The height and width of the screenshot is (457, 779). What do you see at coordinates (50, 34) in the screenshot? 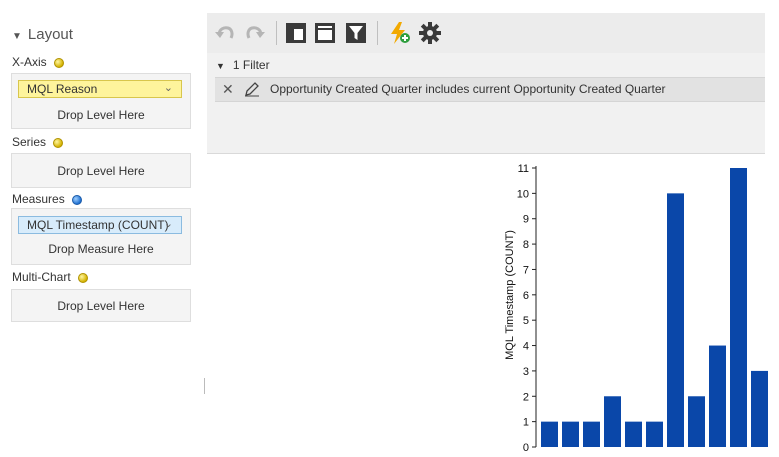
I see `layout-title: Layout` at bounding box center [50, 34].